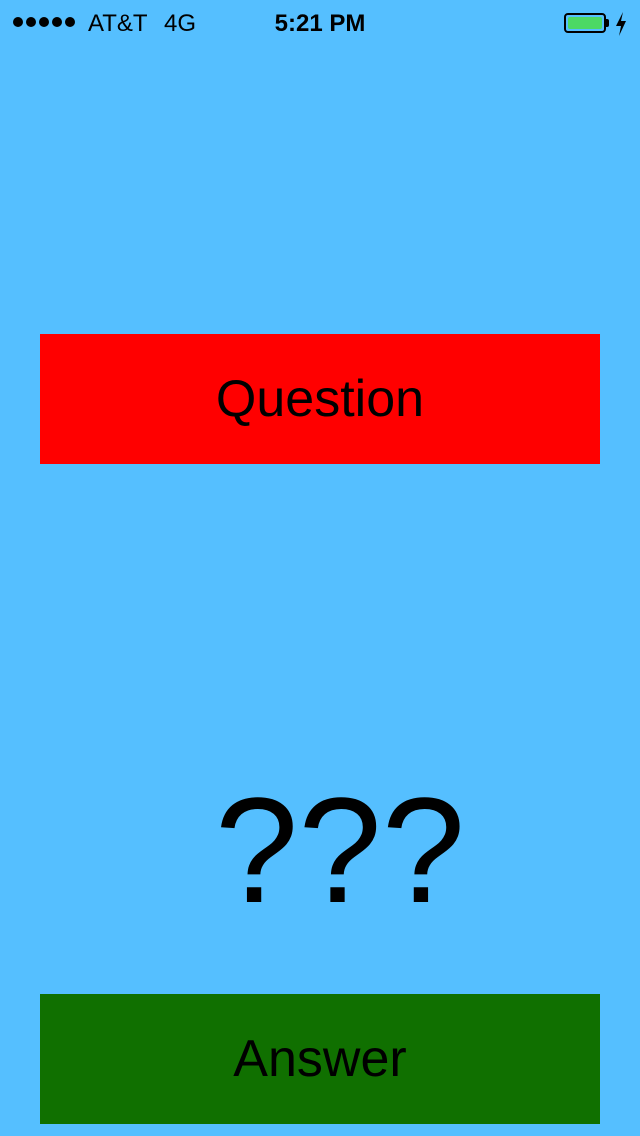 This screenshot has width=640, height=1136. Describe the element at coordinates (621, 24) in the screenshot. I see `charging-bolt-icon` at that location.